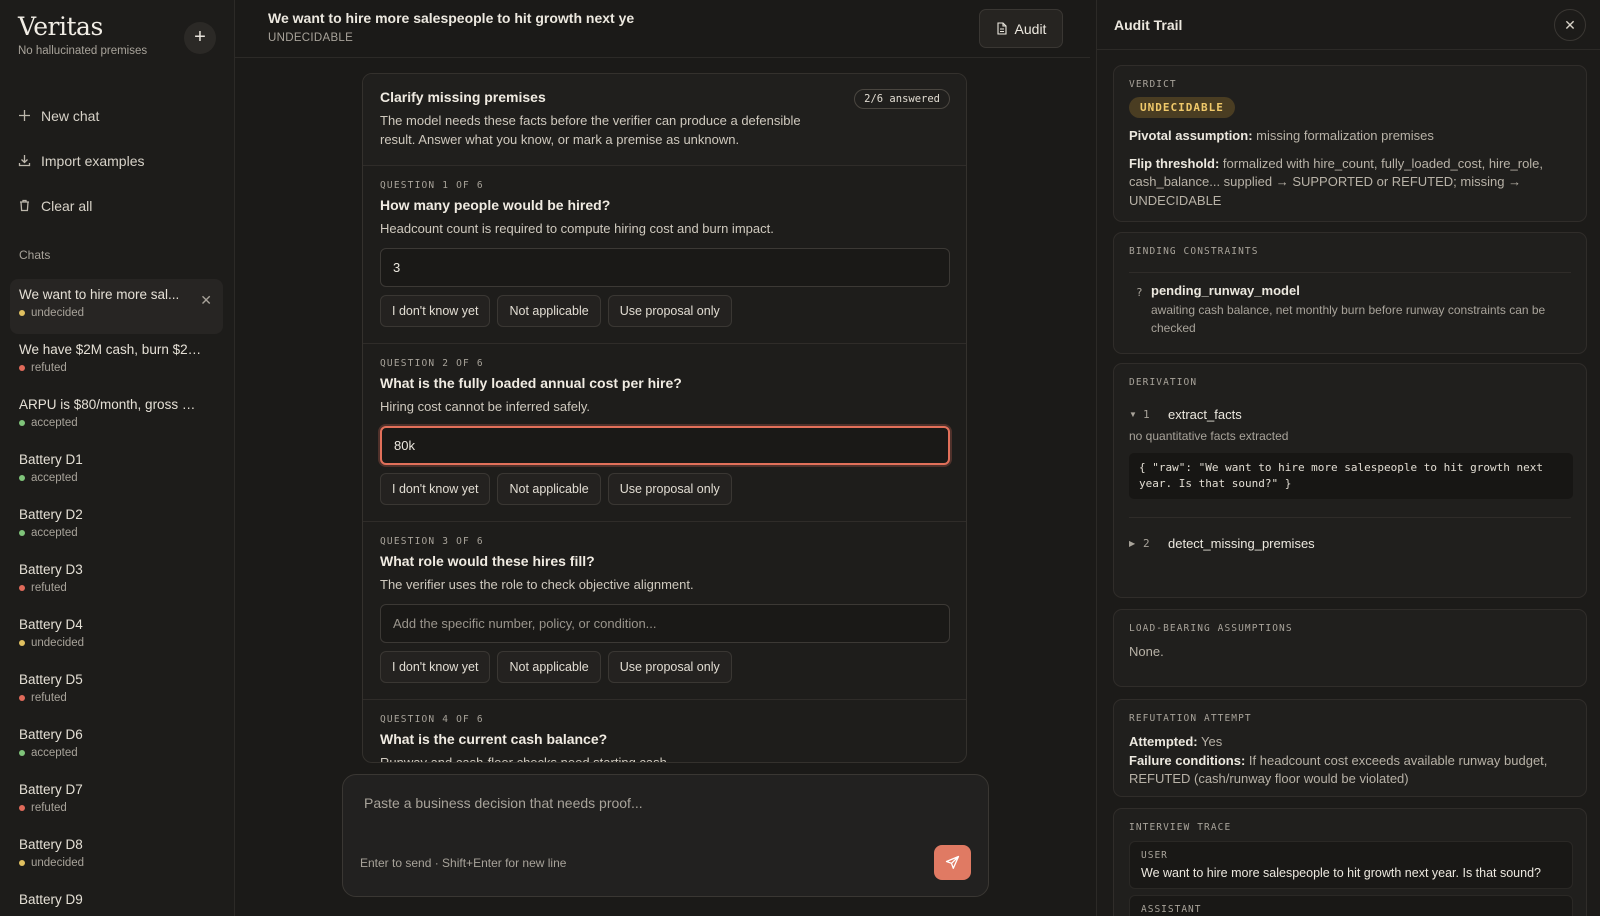 The height and width of the screenshot is (916, 1600). Describe the element at coordinates (1350, 414) in the screenshot. I see `derivation-step: ▼ 1 extract_facts` at that location.